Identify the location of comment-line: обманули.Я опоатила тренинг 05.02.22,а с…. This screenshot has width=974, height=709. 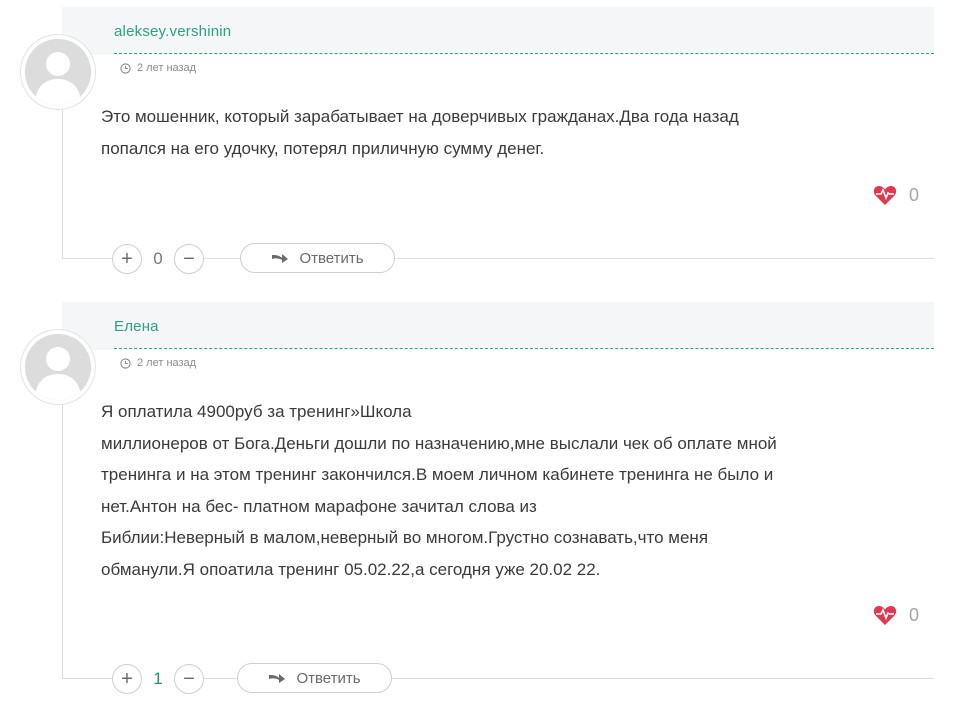
(351, 569).